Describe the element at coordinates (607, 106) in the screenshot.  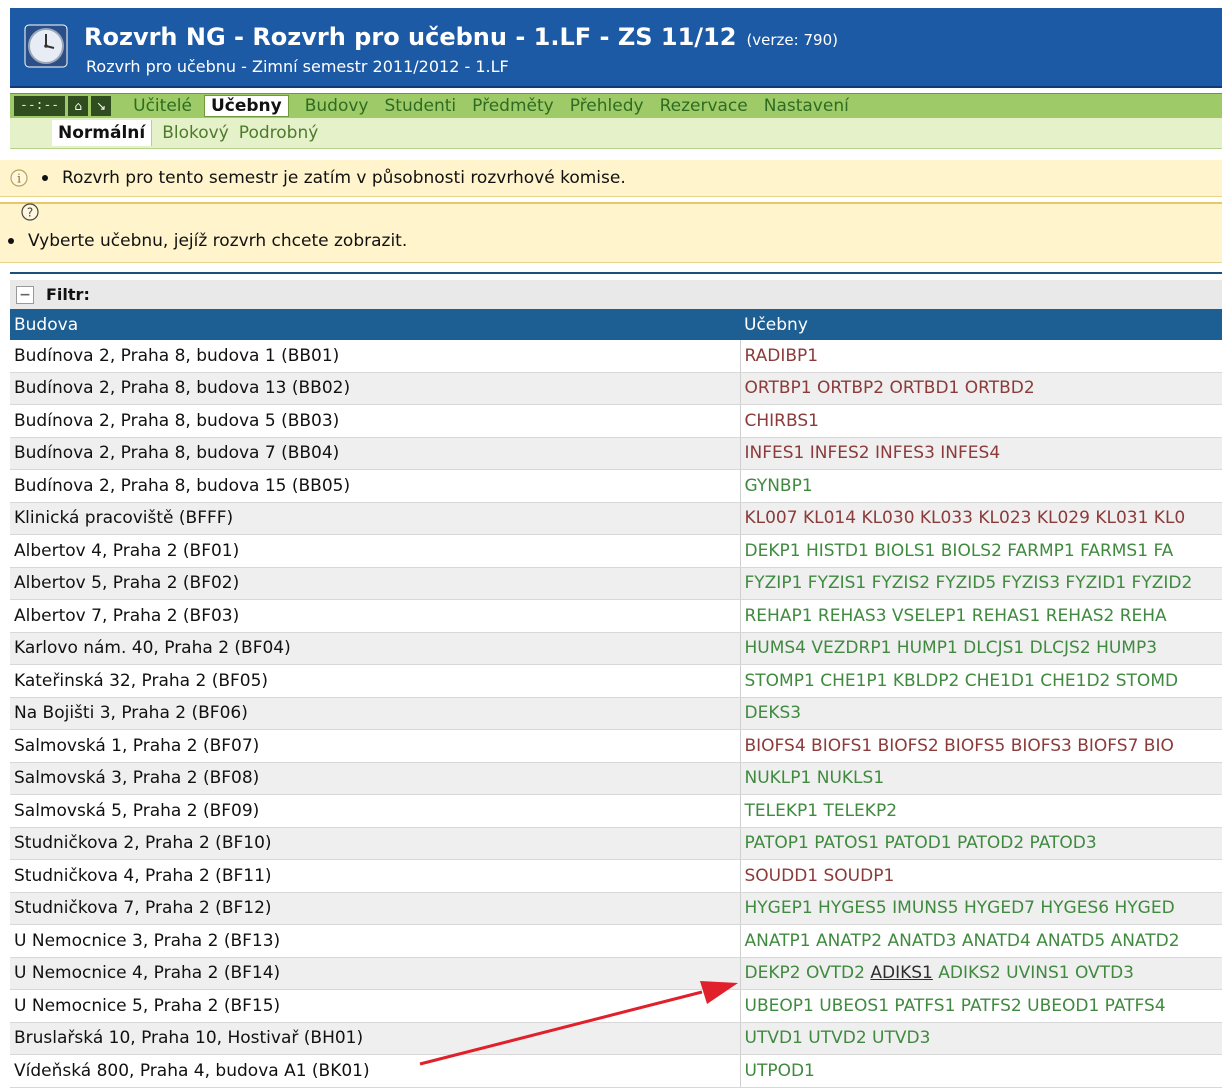
I see `menu-item-5: Přehledy` at that location.